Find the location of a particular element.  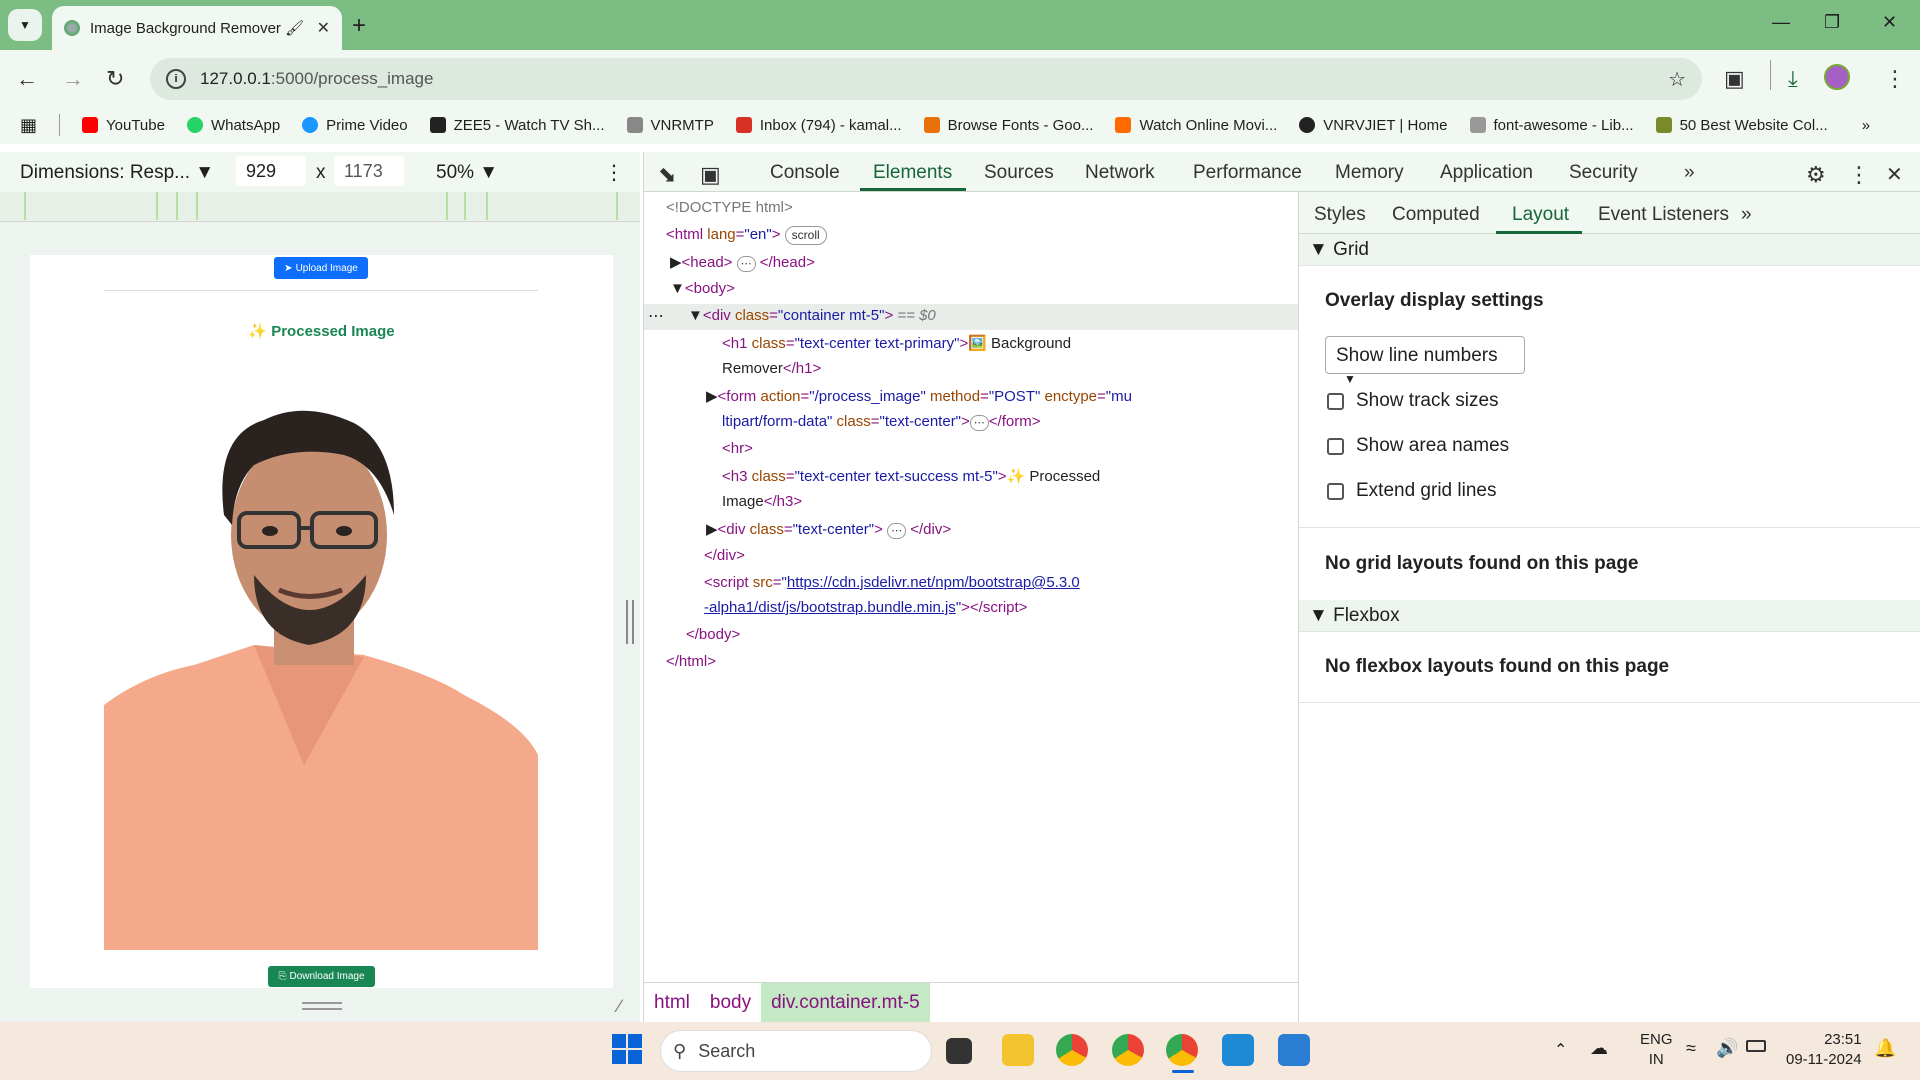

battery-icon is located at coordinates (1756, 1046).